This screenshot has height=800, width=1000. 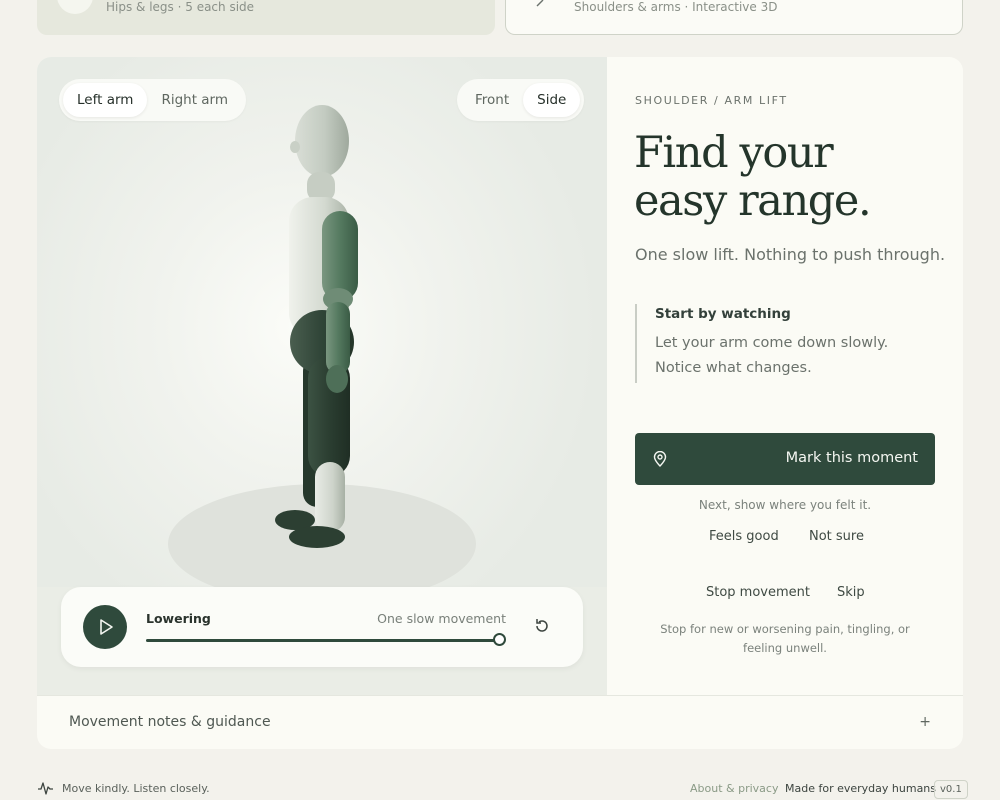 I want to click on arm-toggle: Left arm Right arm, so click(x=153, y=100).